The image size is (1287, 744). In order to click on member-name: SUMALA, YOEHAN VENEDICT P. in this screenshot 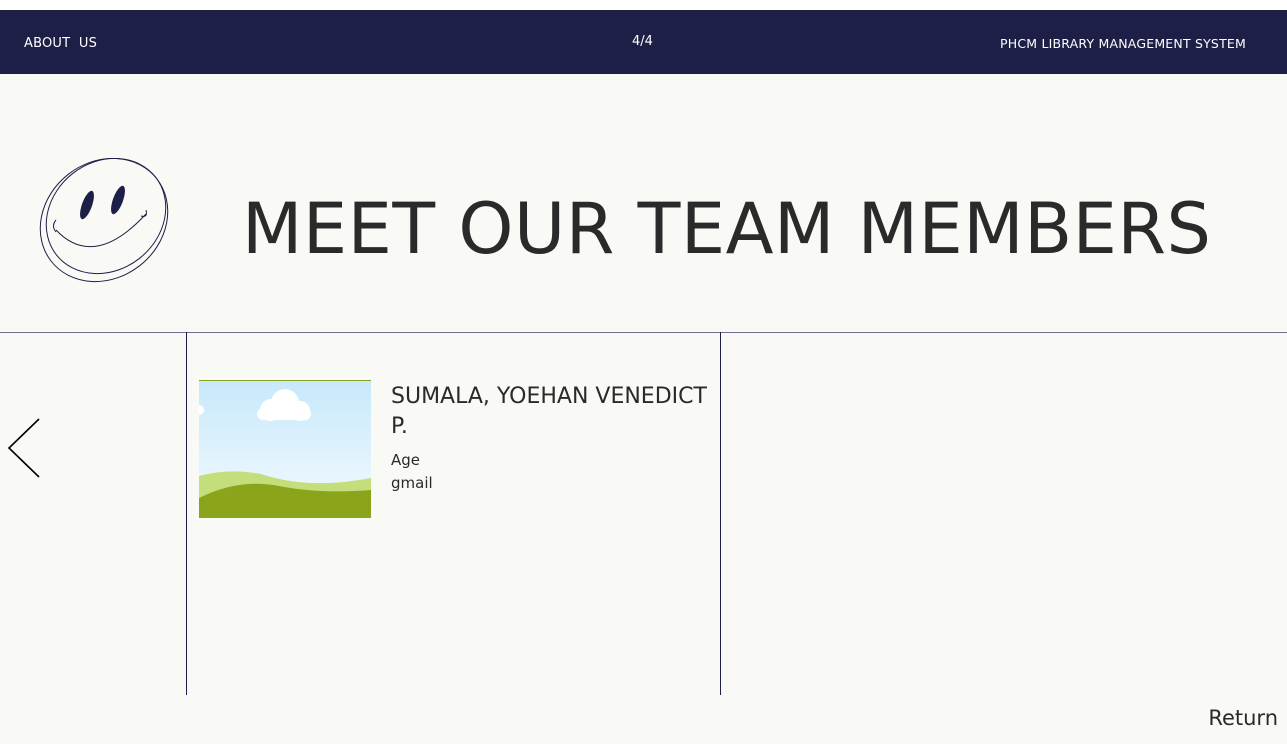, I will do `click(549, 411)`.